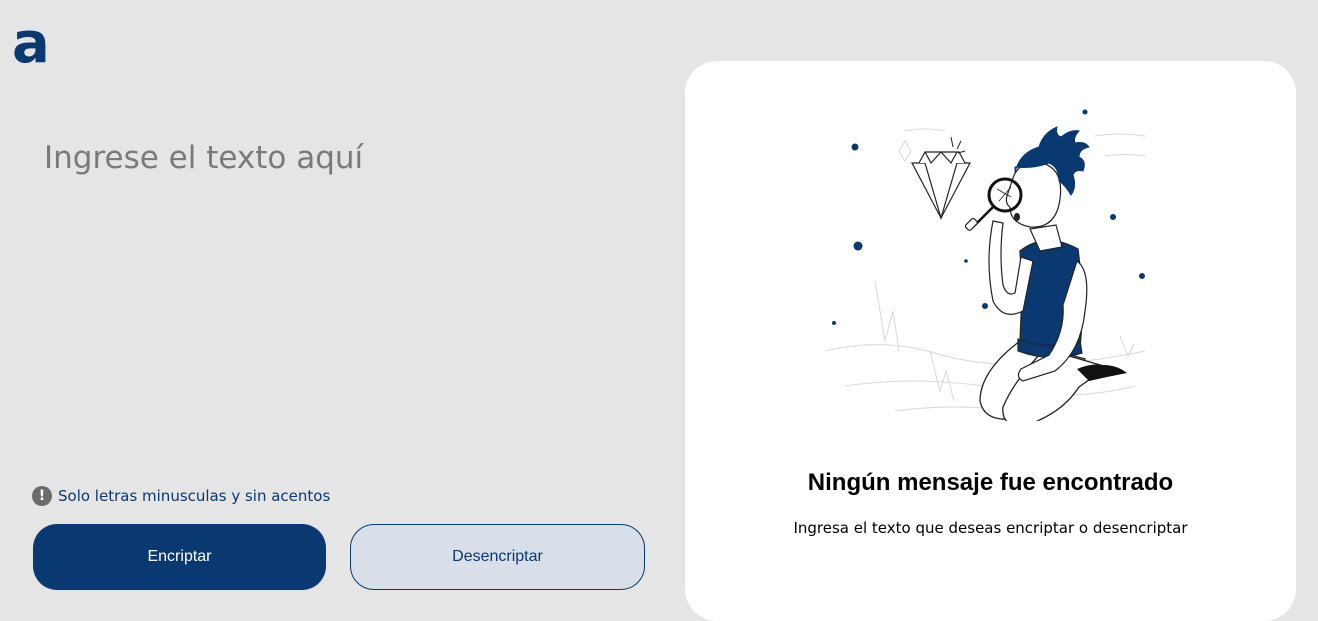 This screenshot has height=621, width=1318. Describe the element at coordinates (179, 557) in the screenshot. I see `encrypt-button: Encriptar` at that location.